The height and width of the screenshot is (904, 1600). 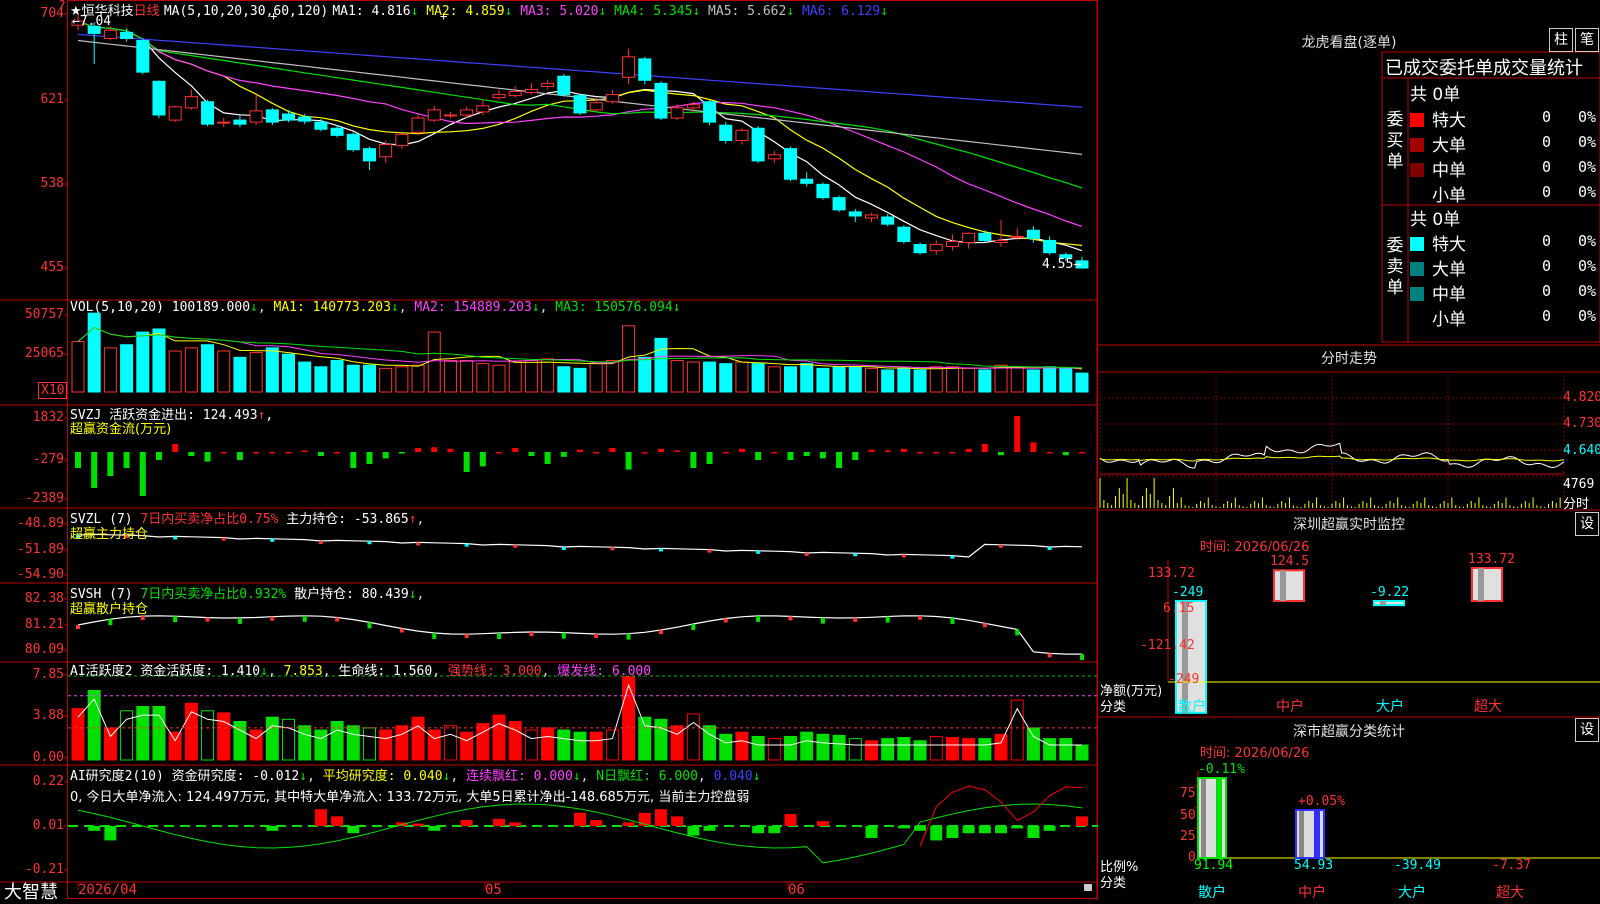 I want to click on buy-name: 中单, so click(x=1449, y=171).